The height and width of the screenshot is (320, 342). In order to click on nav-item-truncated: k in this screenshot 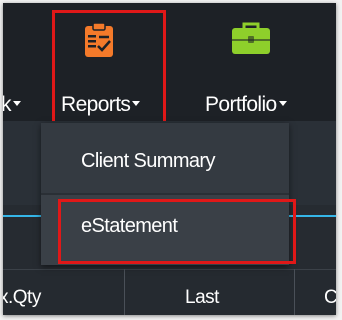, I will do `click(12, 104)`.